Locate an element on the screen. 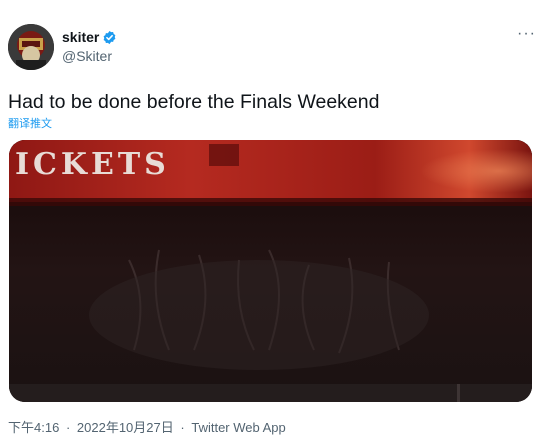  display-name: skiter is located at coordinates (80, 37).